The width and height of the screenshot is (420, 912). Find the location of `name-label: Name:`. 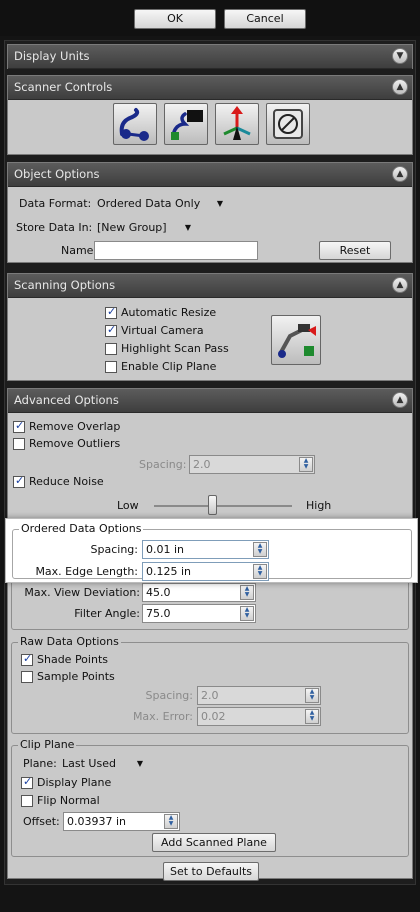

name-label: Name: is located at coordinates (79, 250).